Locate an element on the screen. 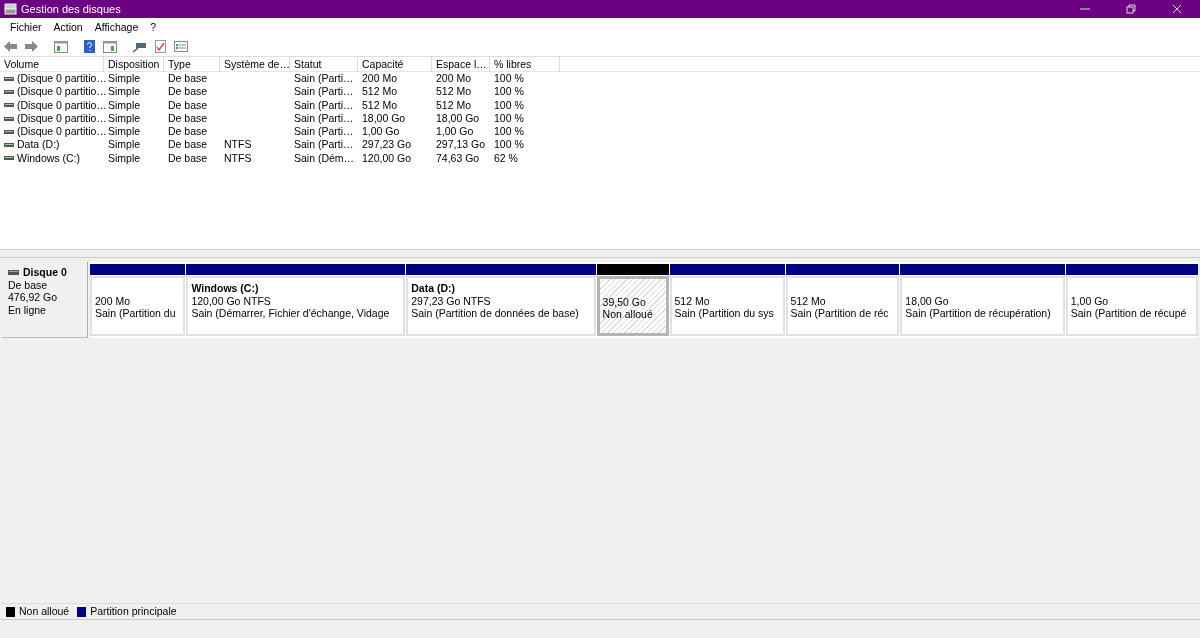  partition-status: Sain (Partition du is located at coordinates (136, 313).